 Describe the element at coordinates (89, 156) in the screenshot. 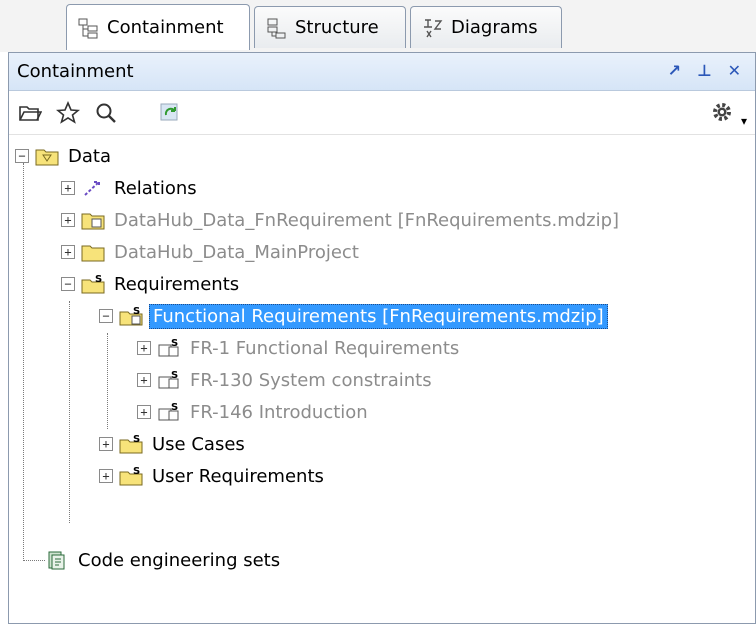

I see `tree-item-label: Data` at that location.